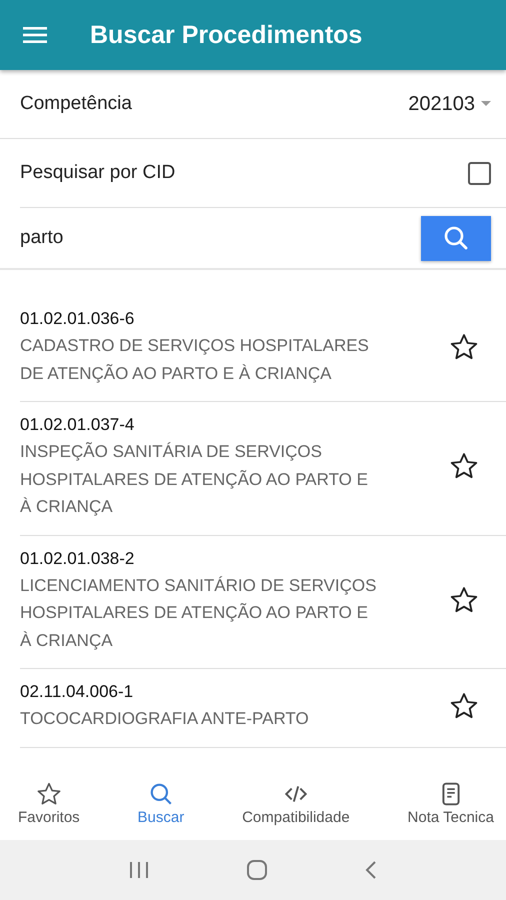 The image size is (506, 900). I want to click on procedure-description: TOCOCARDIOGRAFIA ANTE-PARTO, so click(165, 719).